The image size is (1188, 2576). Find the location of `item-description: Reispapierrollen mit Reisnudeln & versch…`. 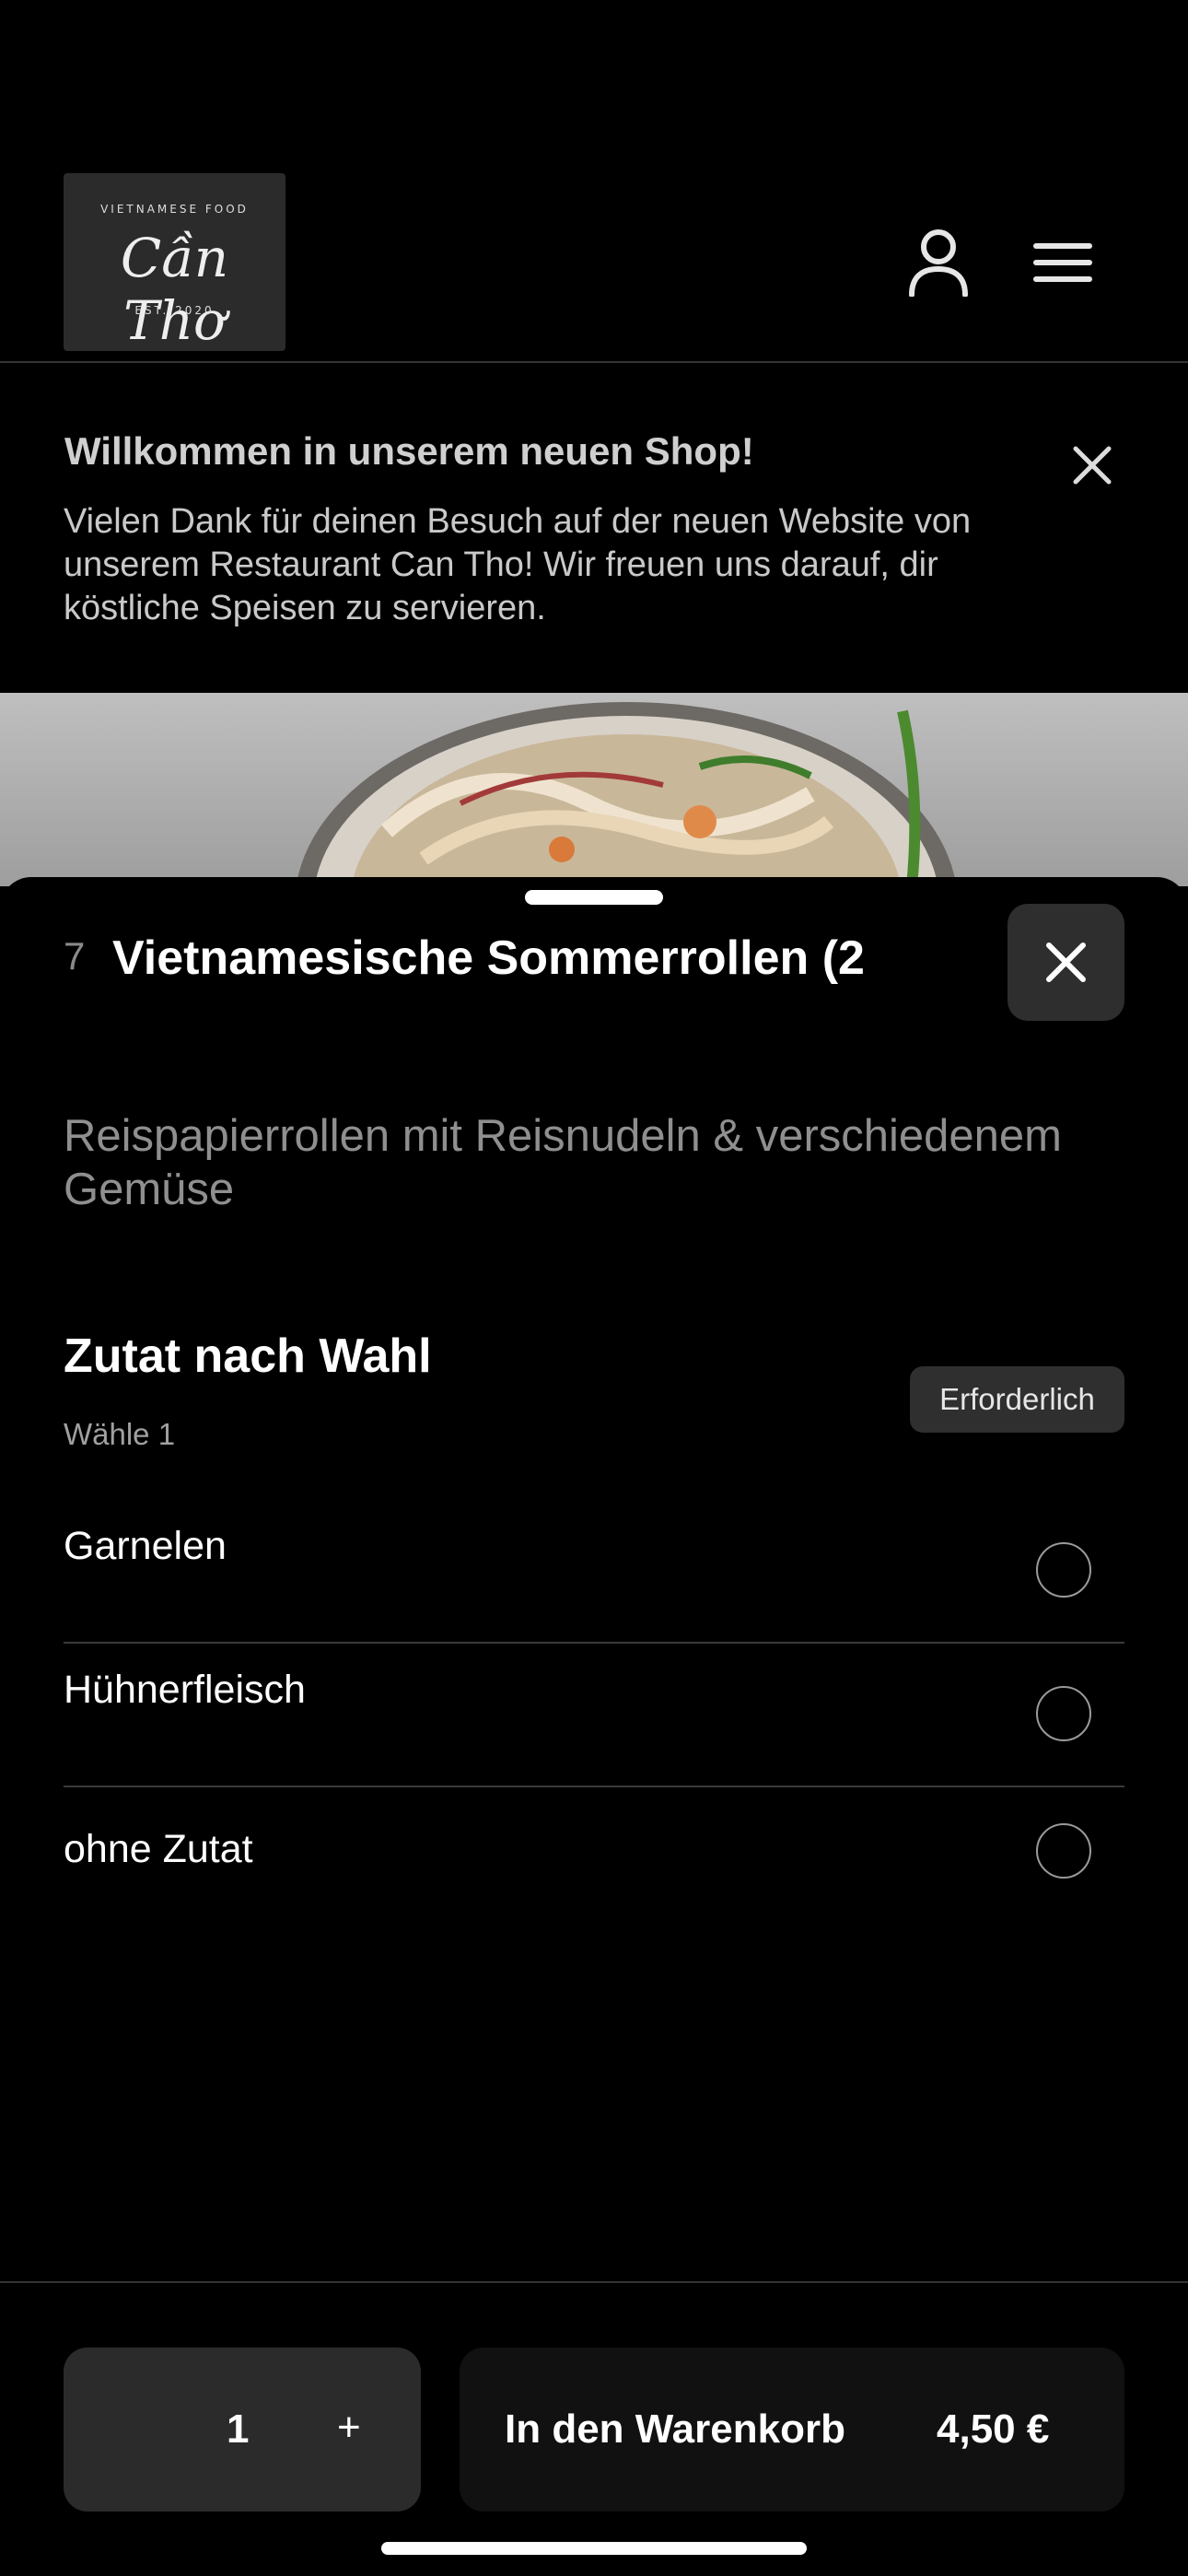

item-description: Reispapierrollen mit Reisnudeln & versch… is located at coordinates (563, 1162).